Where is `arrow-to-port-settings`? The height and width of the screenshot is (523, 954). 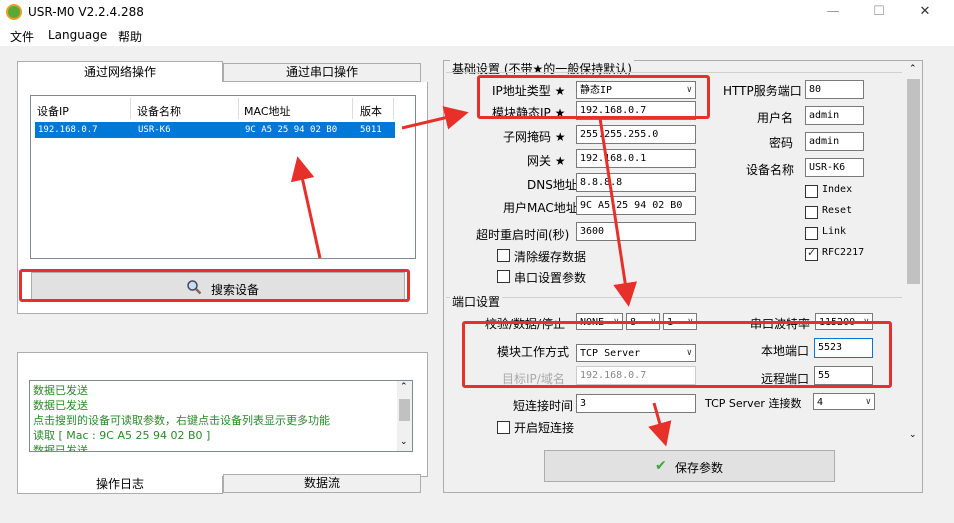
arrow-to-port-settings is located at coordinates (618, 212).